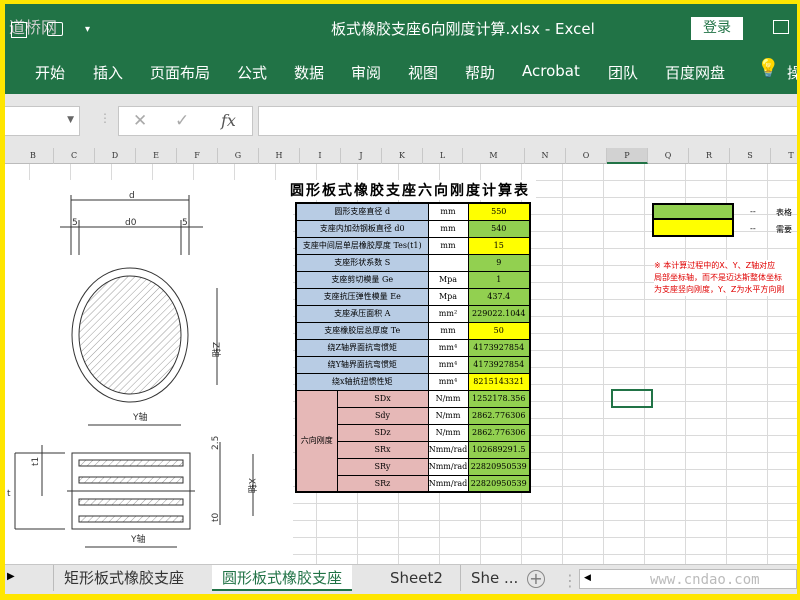 The height and width of the screenshot is (600, 800). I want to click on param-label: 支座内加劲钢板直径 d0, so click(362, 228).